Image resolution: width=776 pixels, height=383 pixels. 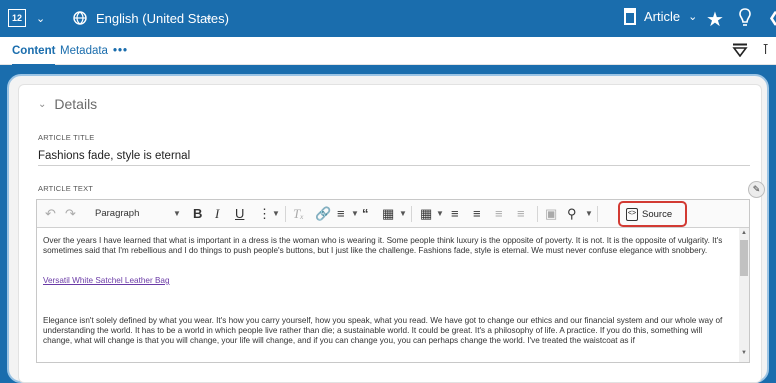 What do you see at coordinates (521, 214) in the screenshot?
I see `indent-icon: ≡` at bounding box center [521, 214].